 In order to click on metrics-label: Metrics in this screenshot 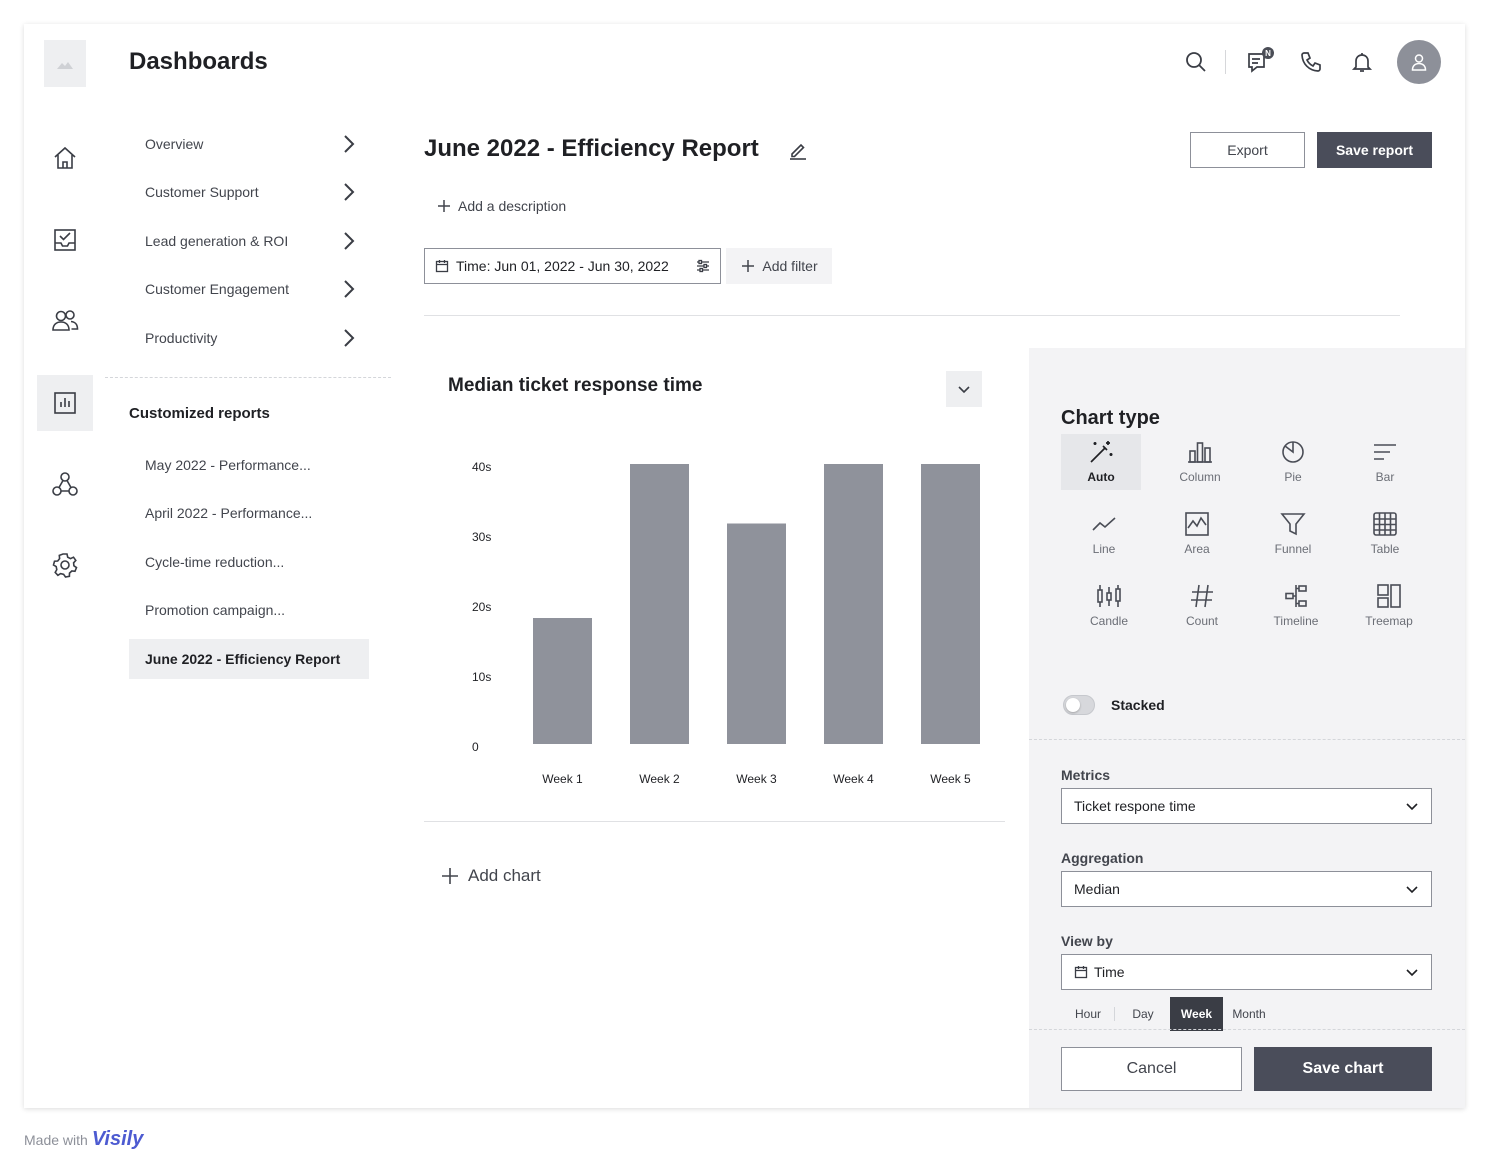, I will do `click(1086, 775)`.